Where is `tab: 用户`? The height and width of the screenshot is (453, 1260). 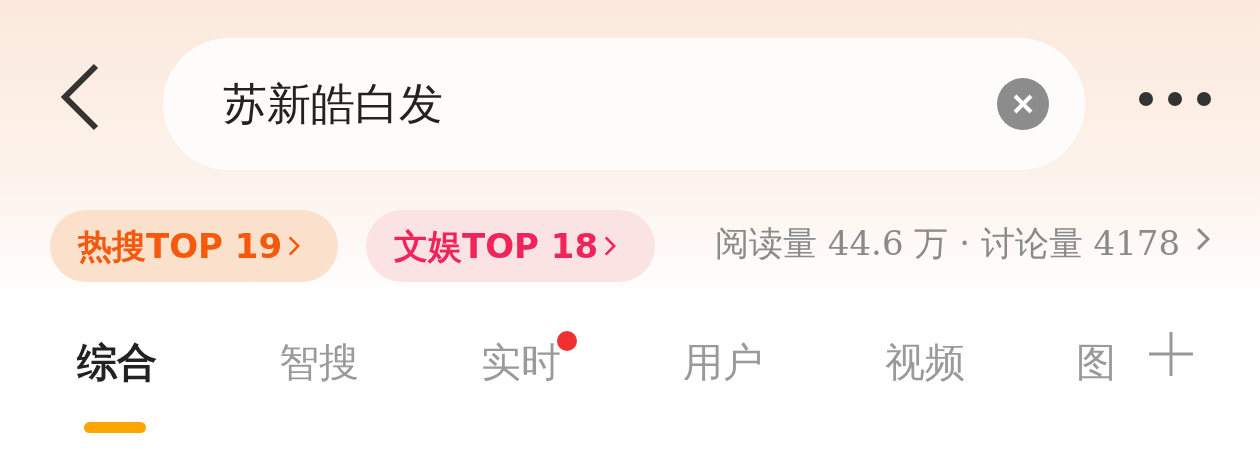
tab: 用户 is located at coordinates (723, 370).